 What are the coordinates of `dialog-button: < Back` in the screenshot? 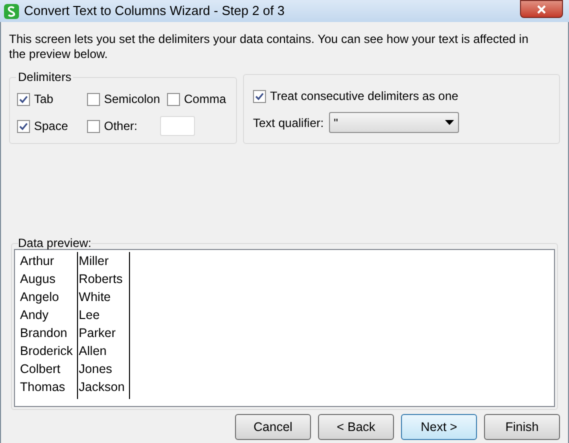 It's located at (356, 427).